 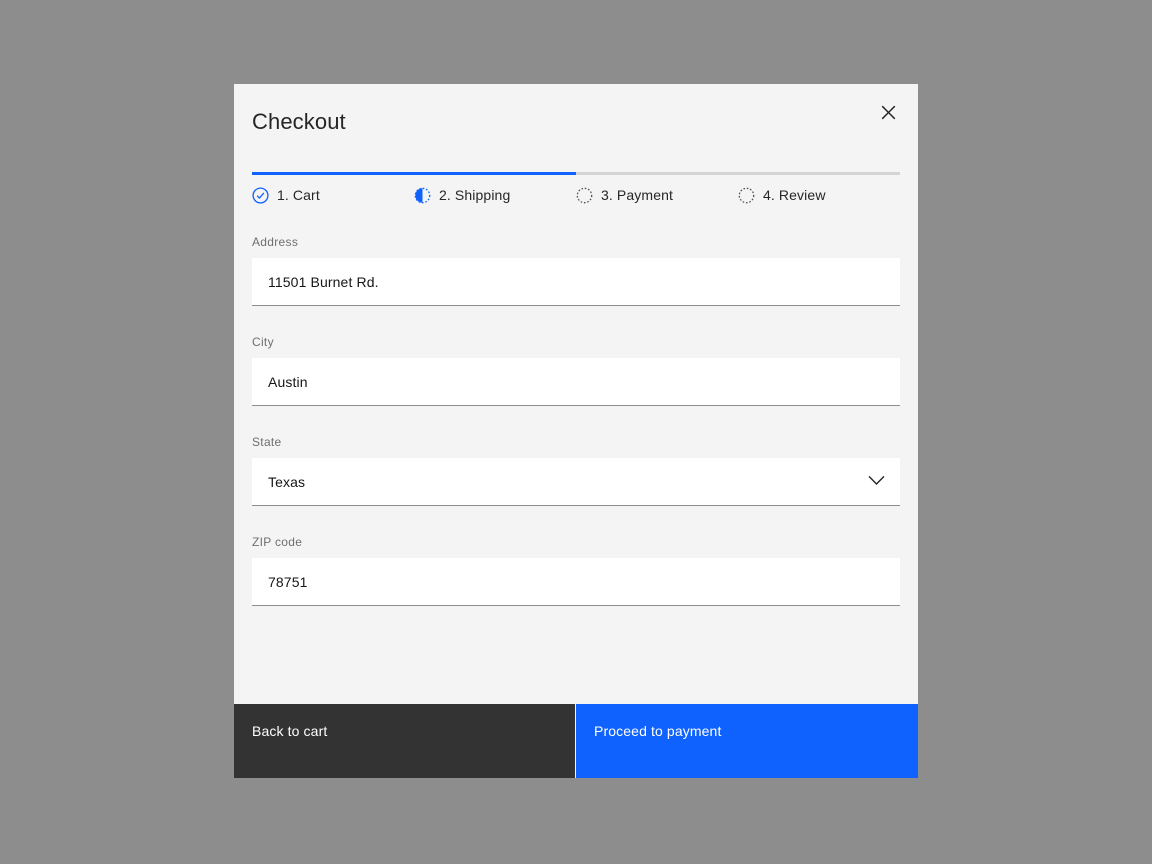 What do you see at coordinates (298, 195) in the screenshot?
I see `progress-step-label: 1. Cart` at bounding box center [298, 195].